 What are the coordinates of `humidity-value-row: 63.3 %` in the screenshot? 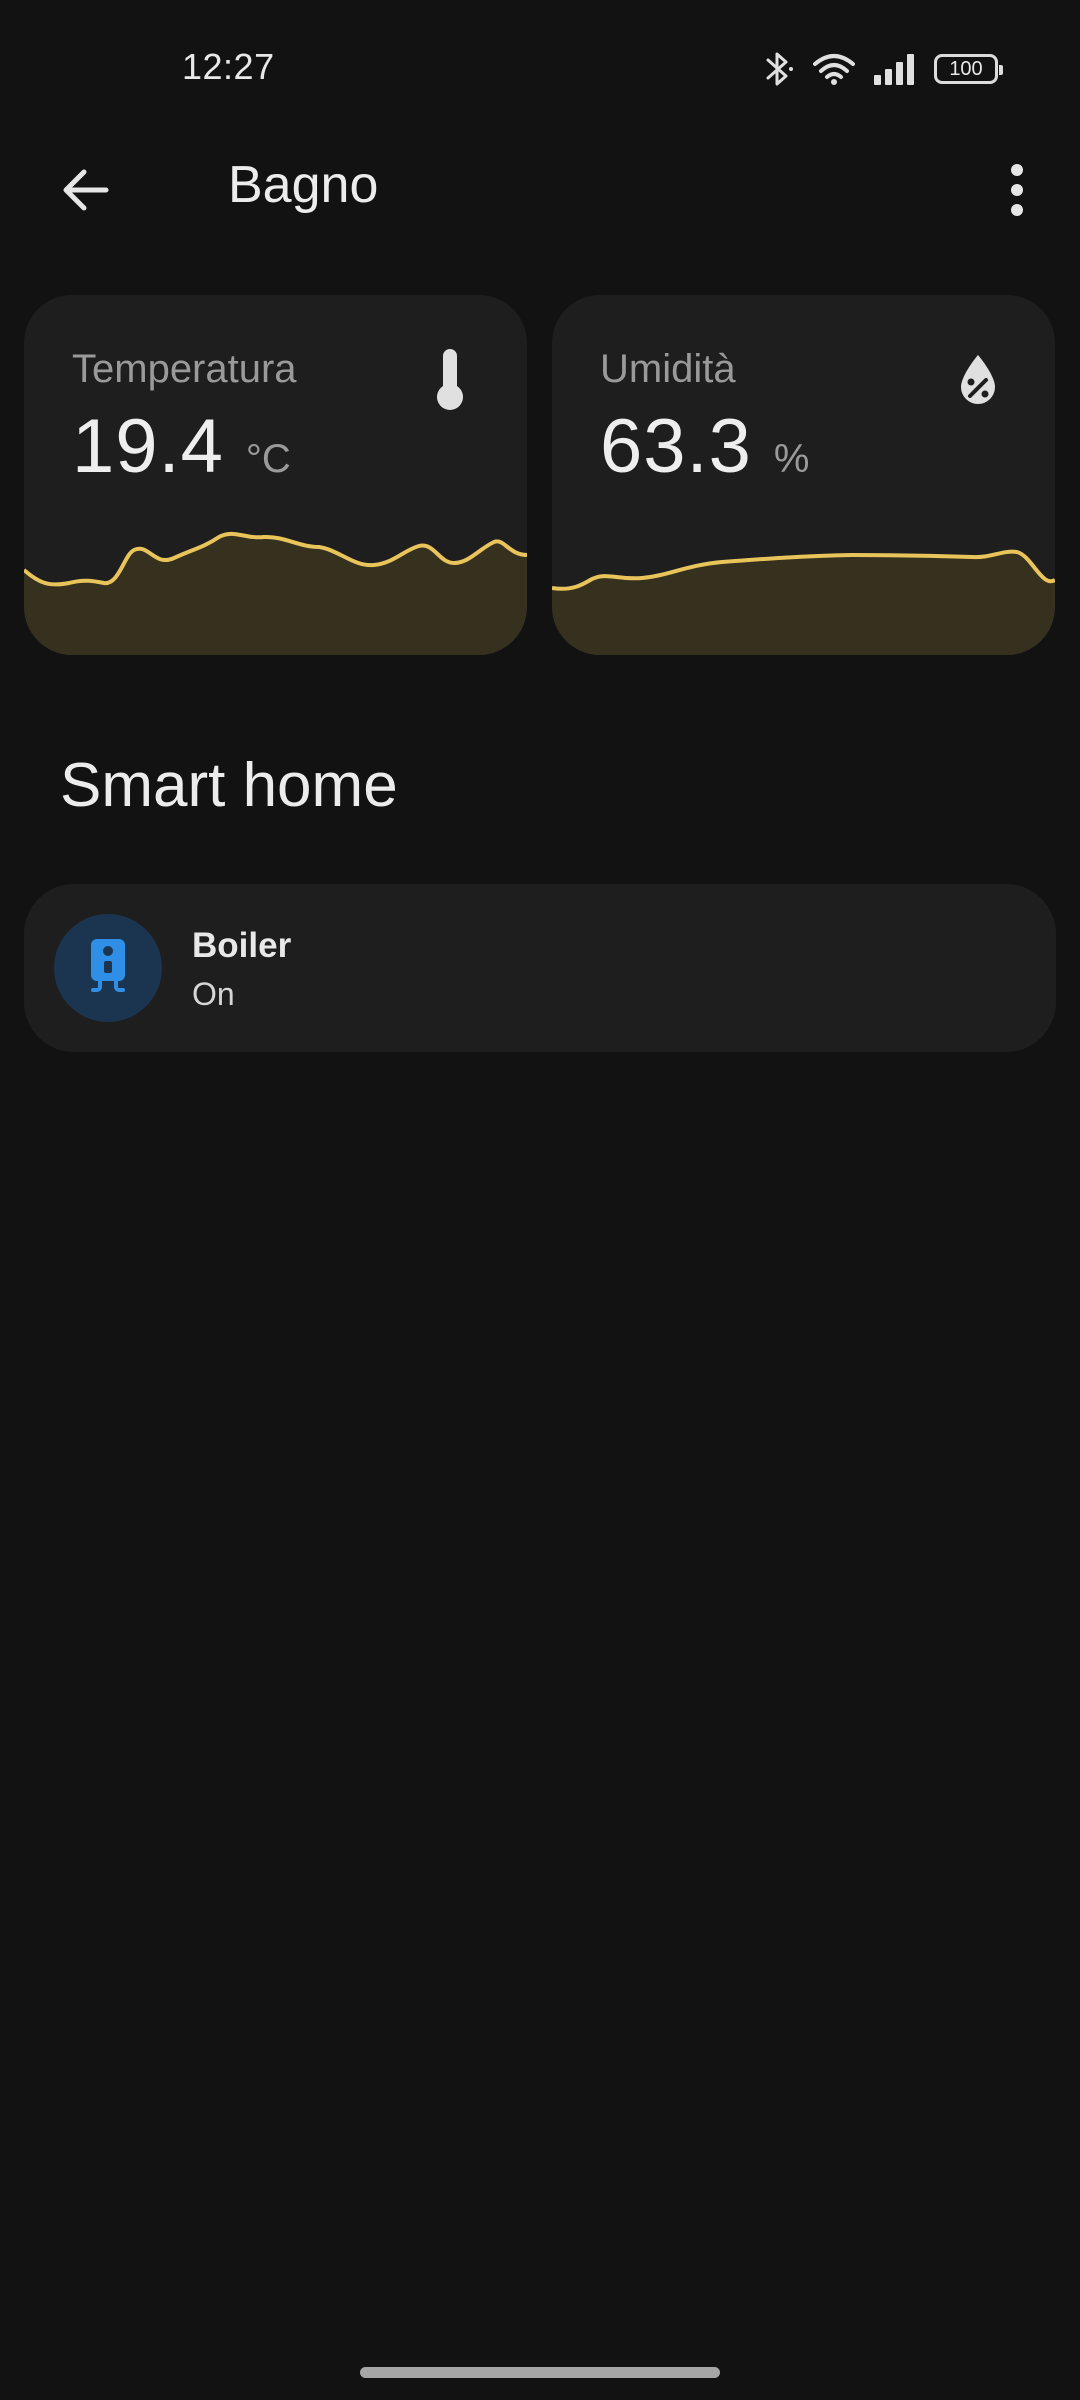 It's located at (705, 446).